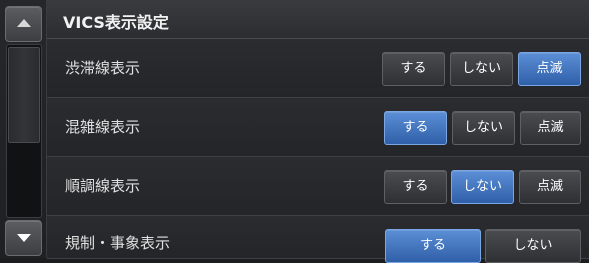  I want to click on setting-label-congestion: 渋滞線表示, so click(103, 68).